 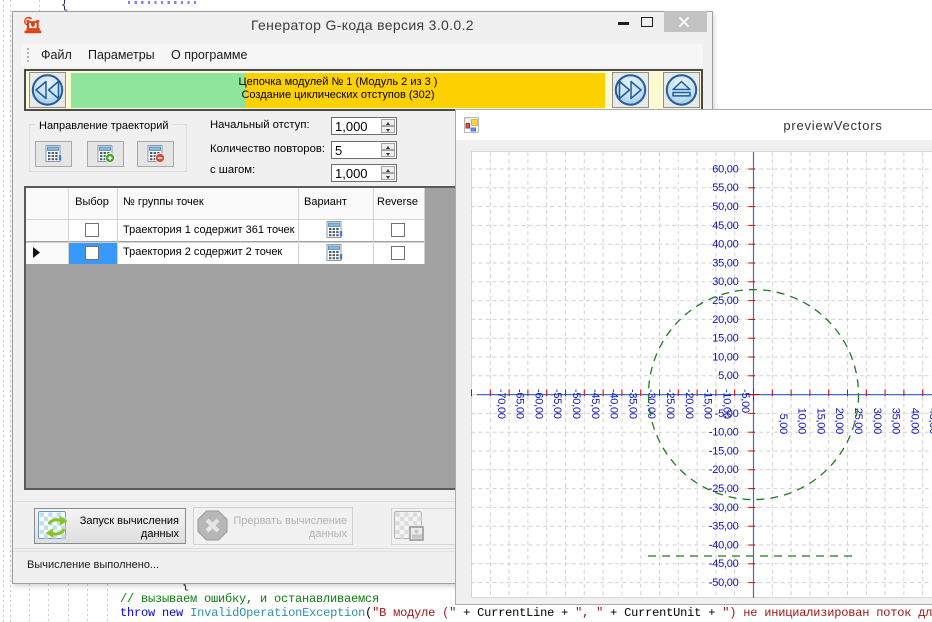 What do you see at coordinates (745, 401) in the screenshot?
I see `svg-text: -5,00` at bounding box center [745, 401].